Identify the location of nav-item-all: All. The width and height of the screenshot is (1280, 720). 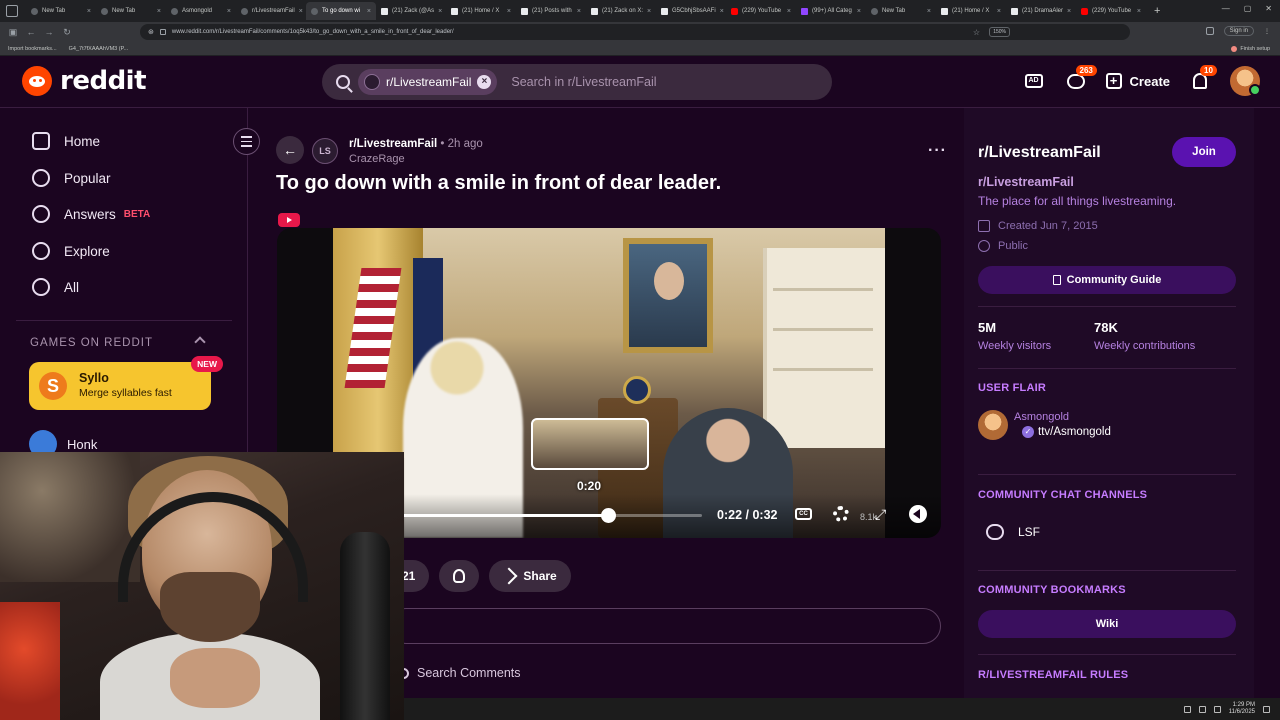
(55, 287).